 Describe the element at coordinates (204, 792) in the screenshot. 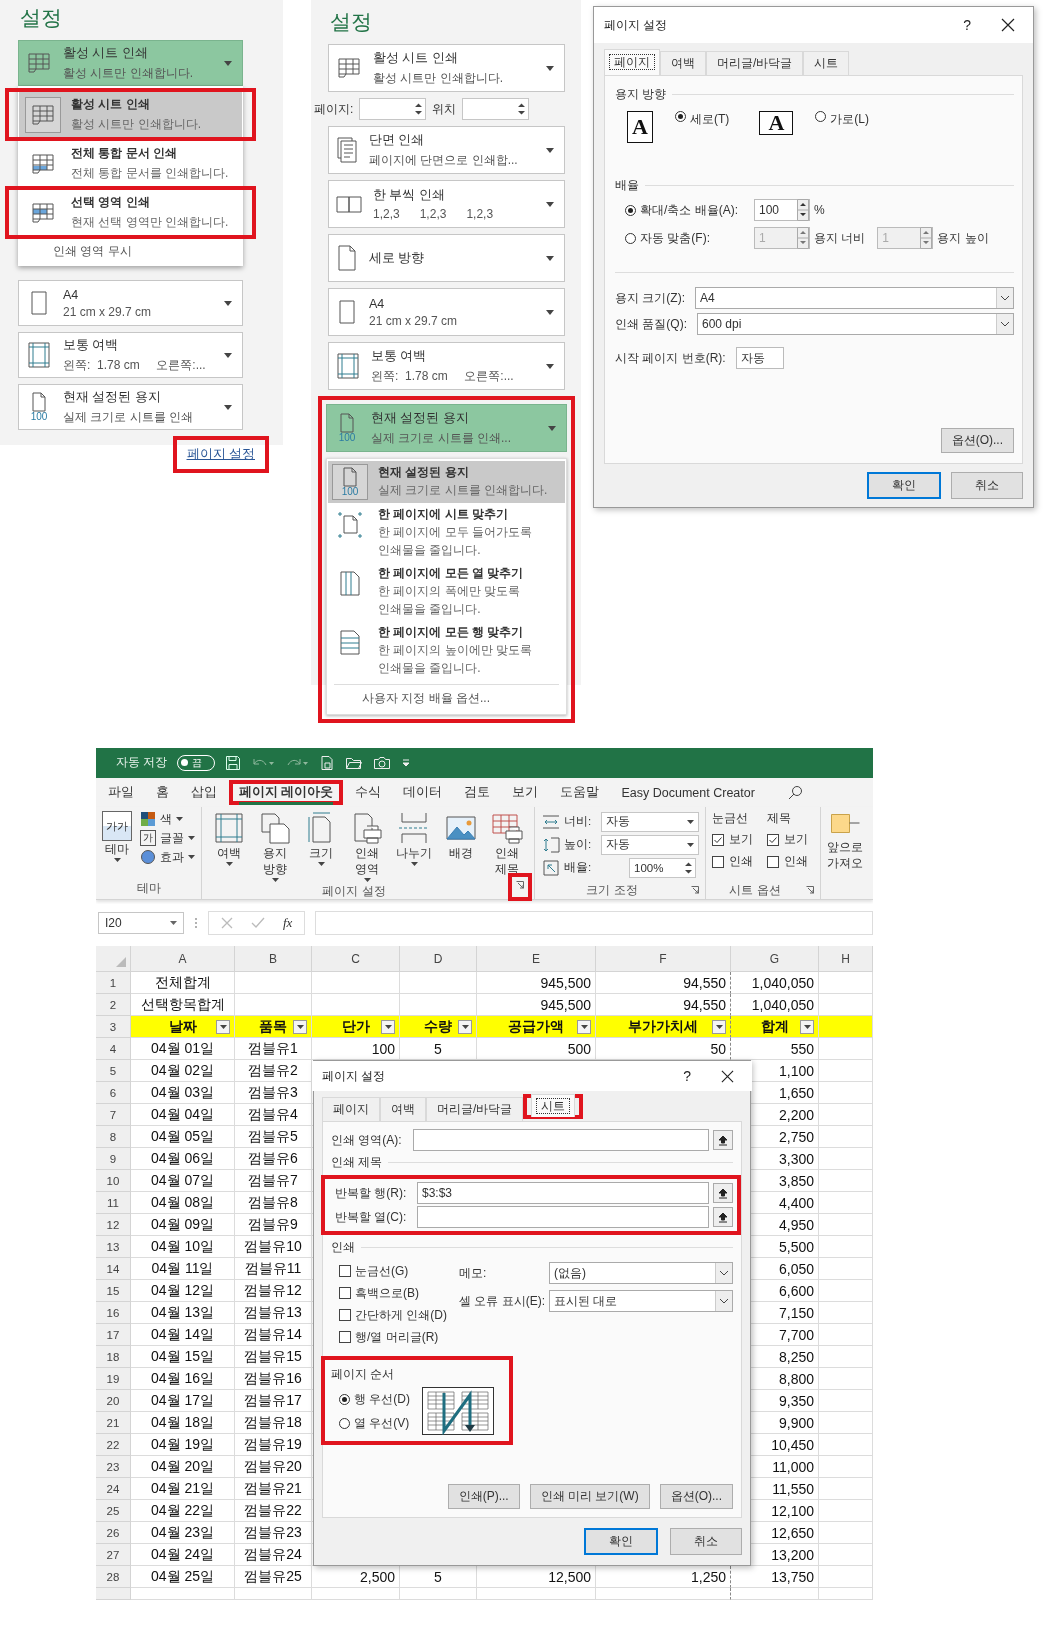

I see `ribbon-tab: 삽입` at that location.